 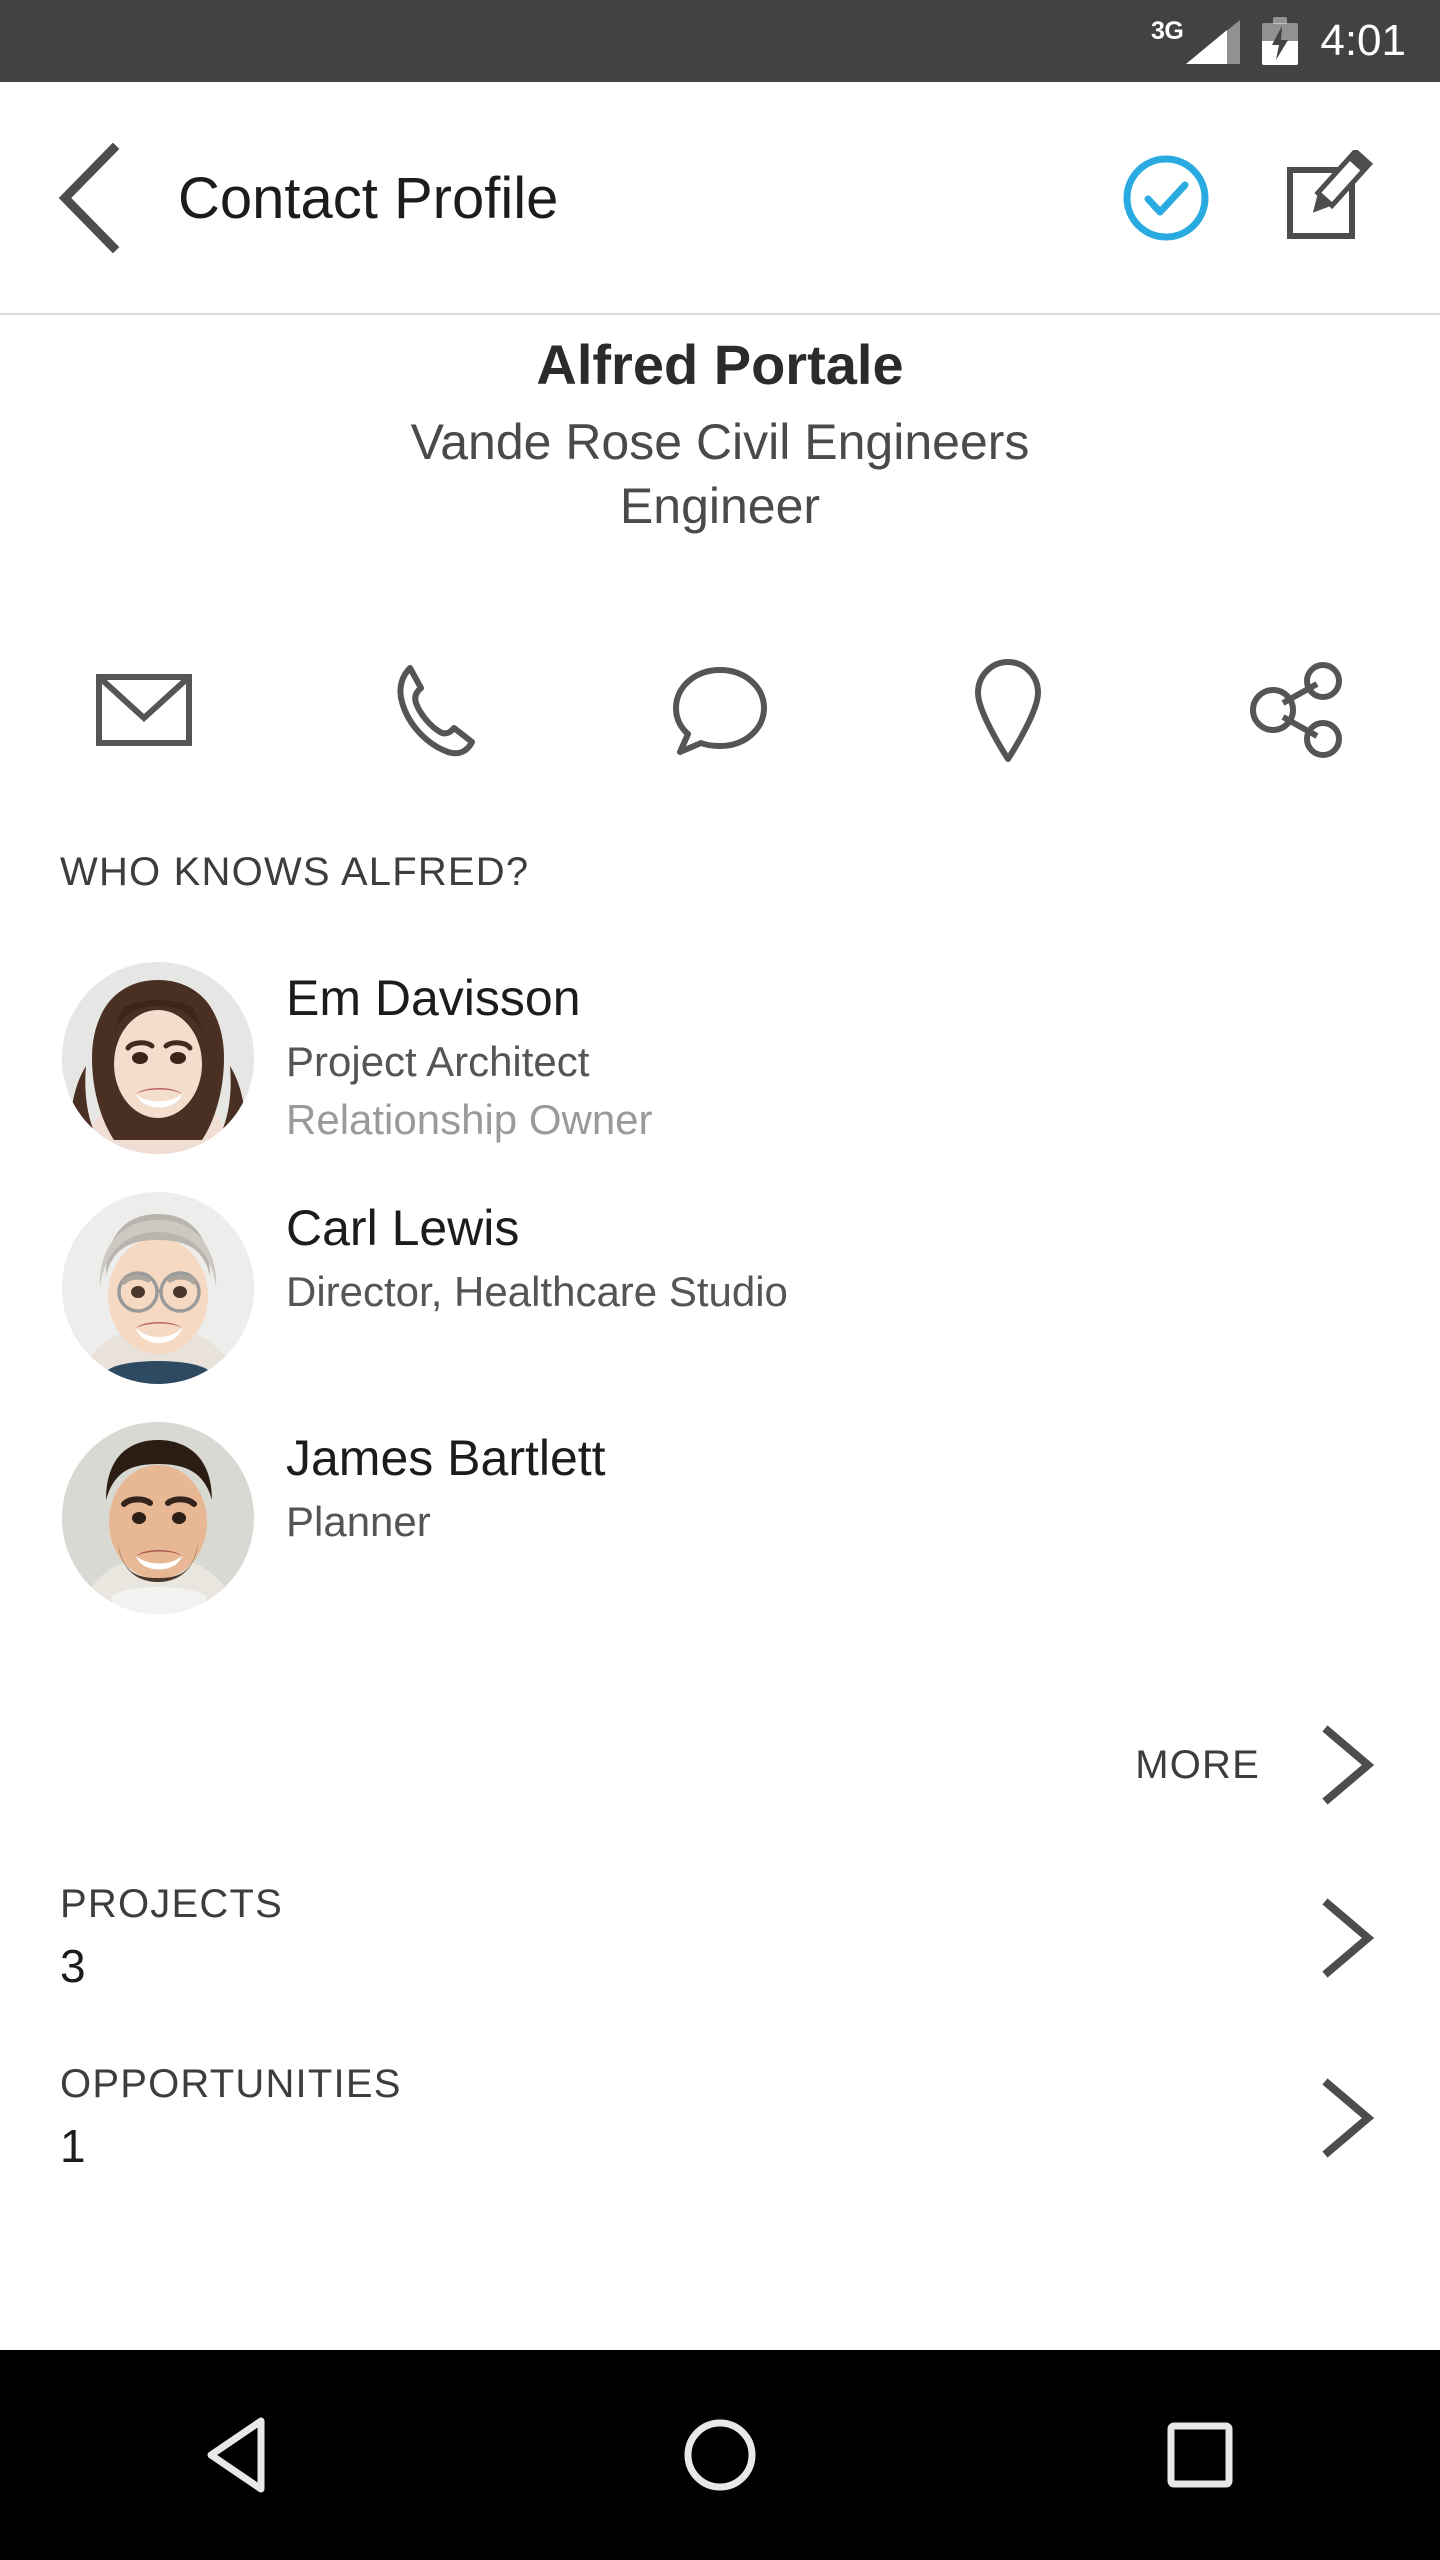 I want to click on location-pin-icon, so click(x=1008, y=710).